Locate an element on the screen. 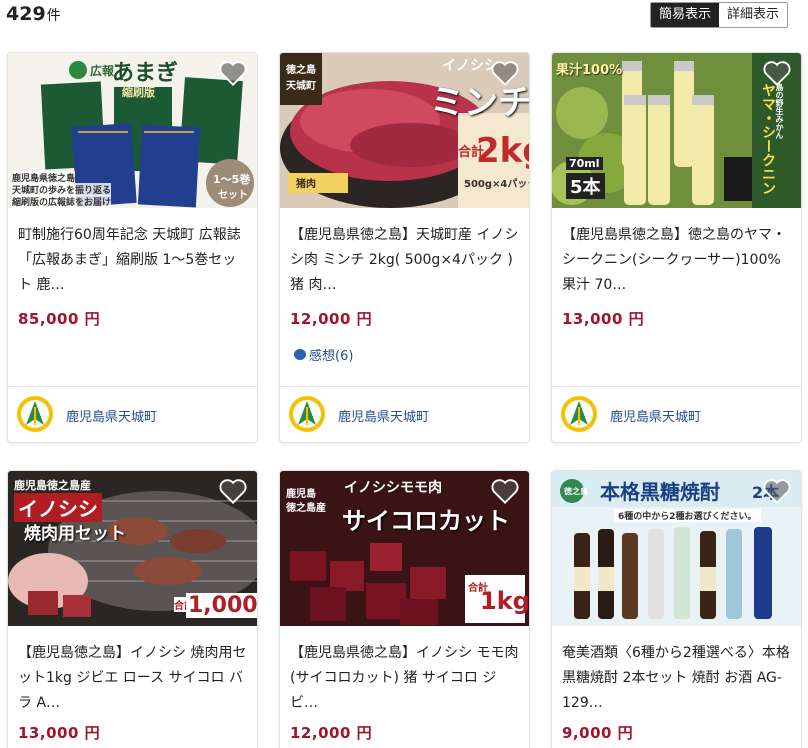 This screenshot has height=748, width=808. image-label: 徳之島産 is located at coordinates (306, 508).